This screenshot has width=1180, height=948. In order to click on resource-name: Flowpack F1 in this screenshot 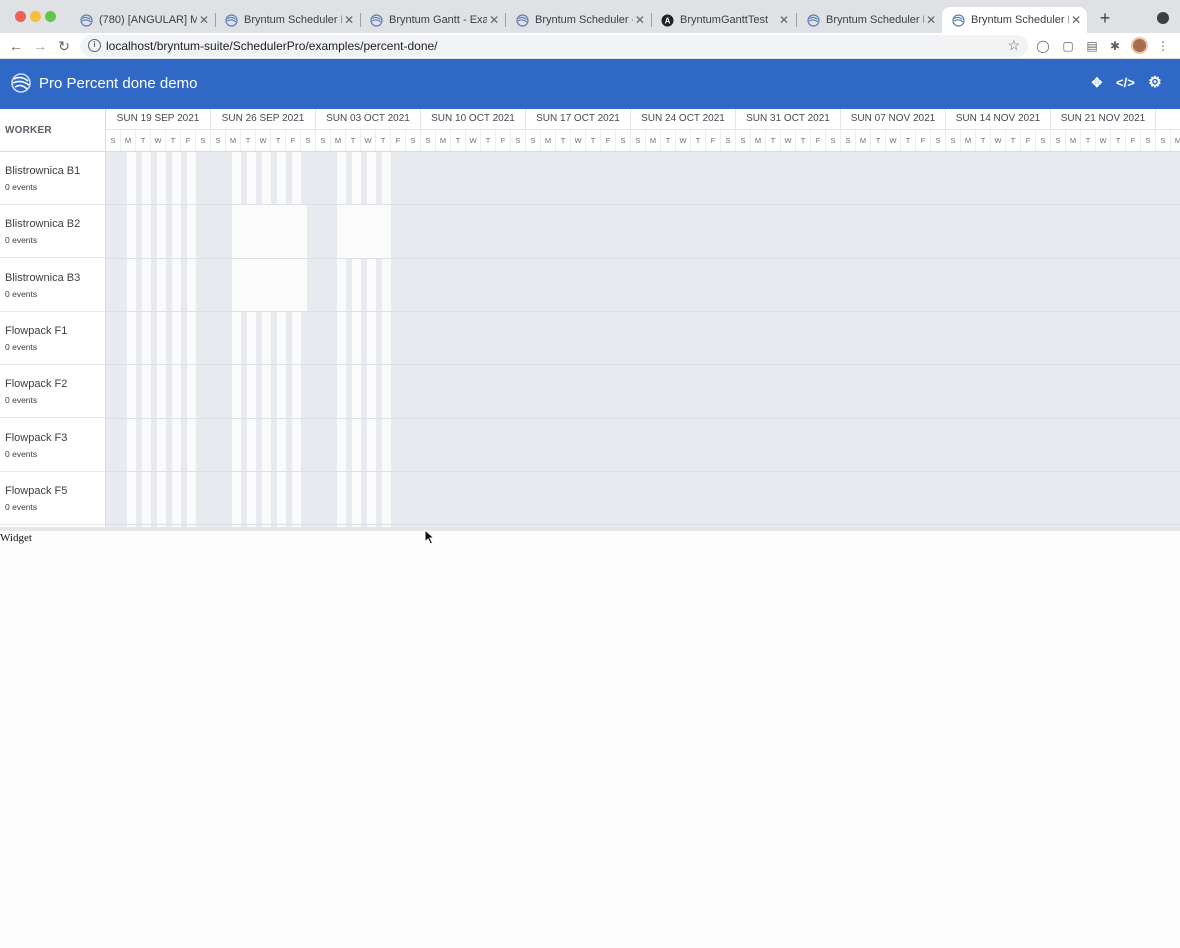, I will do `click(36, 330)`.